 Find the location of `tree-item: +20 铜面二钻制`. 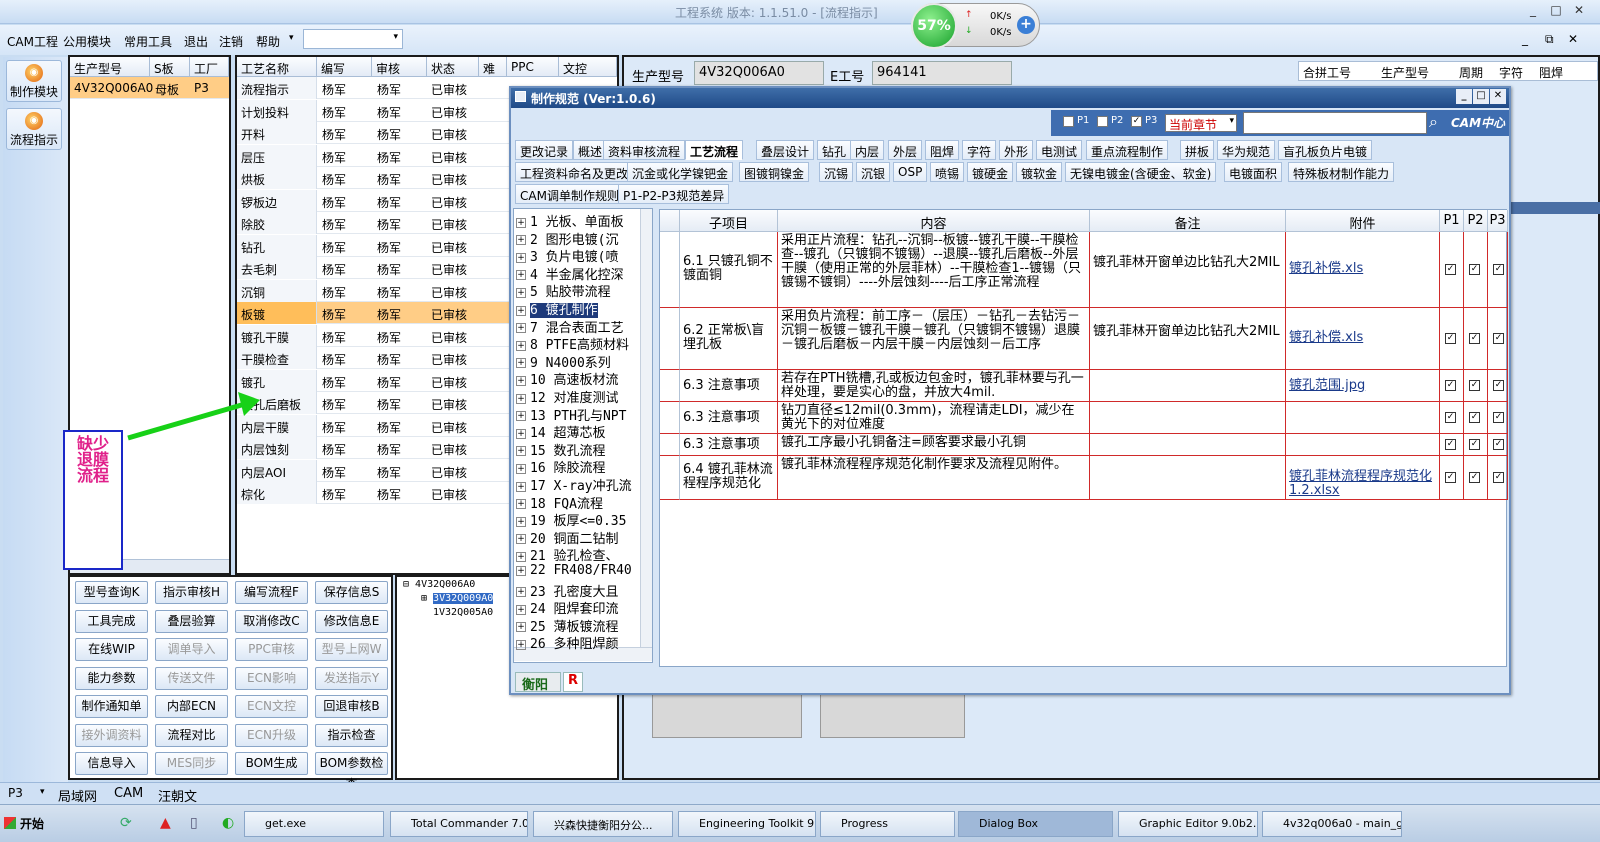

tree-item: +20 铜面二钻制 is located at coordinates (567, 537).